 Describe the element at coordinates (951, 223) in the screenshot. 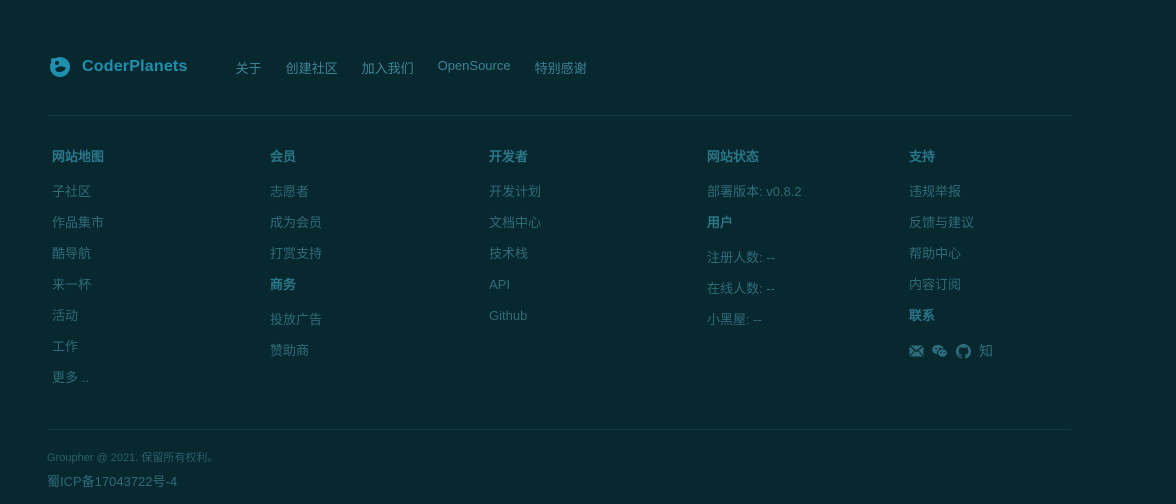

I see `support-link-feedback: 反馈与建议` at that location.